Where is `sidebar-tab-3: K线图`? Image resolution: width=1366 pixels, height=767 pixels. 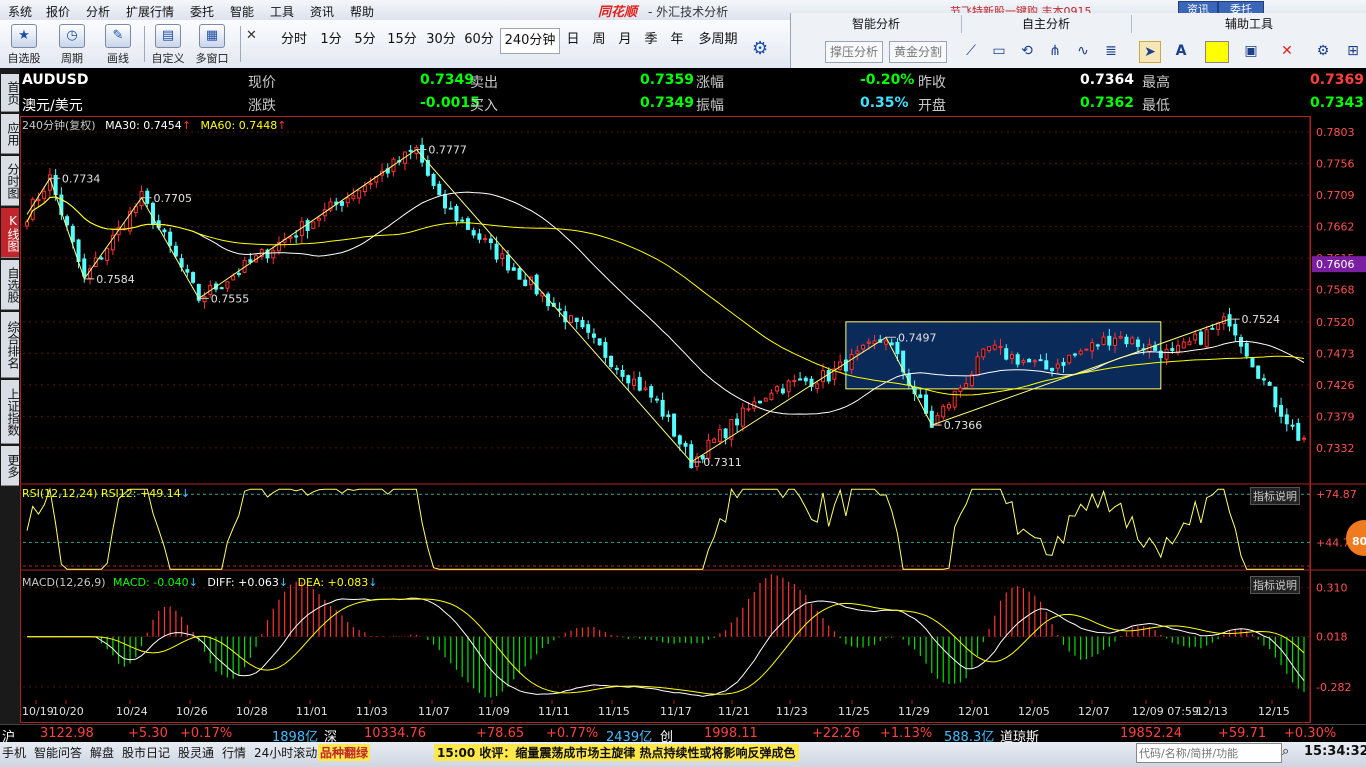 sidebar-tab-3: K线图 is located at coordinates (10, 233).